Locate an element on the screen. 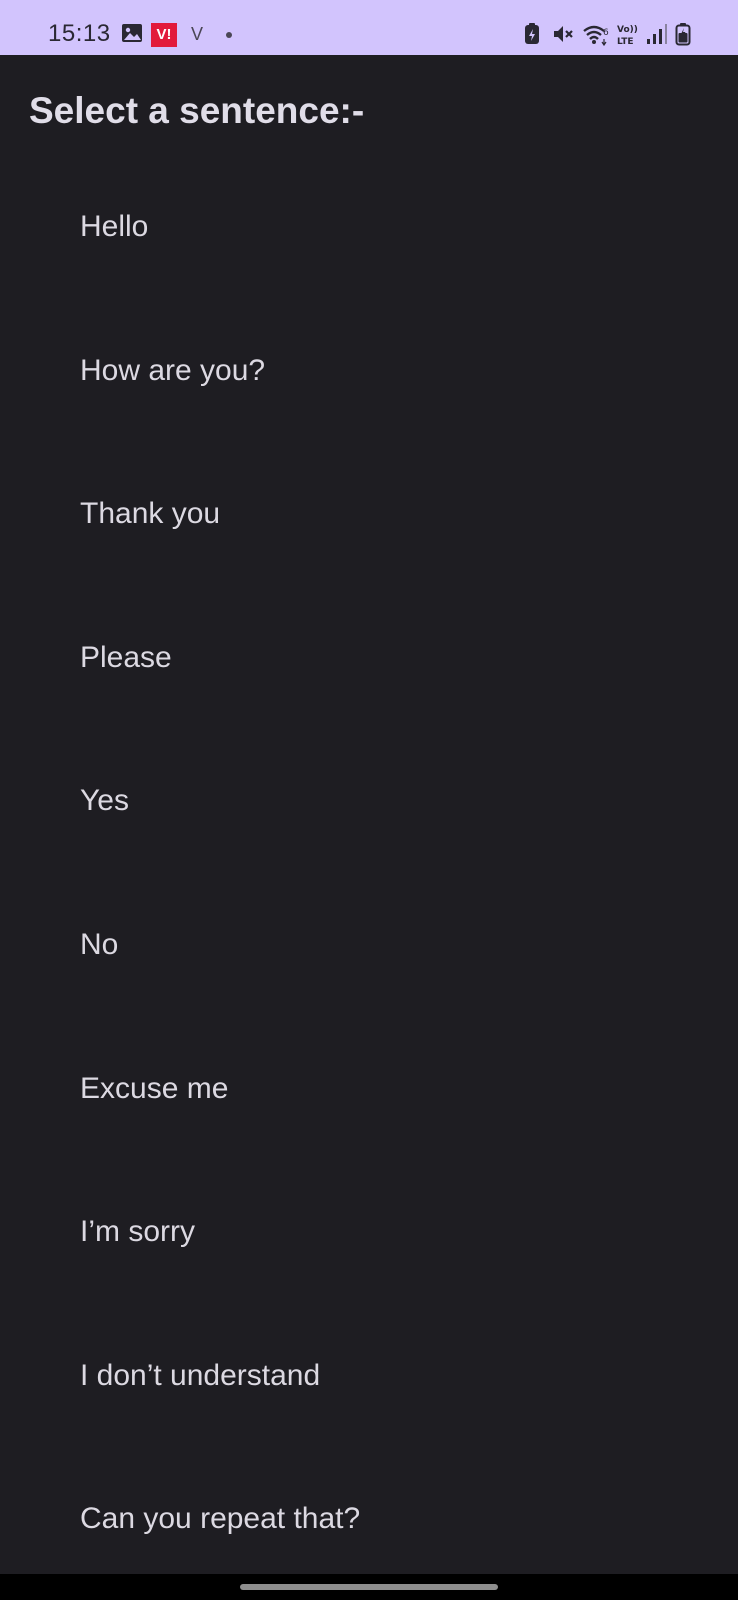  volte-icon: Vo)) LTE is located at coordinates (627, 35).